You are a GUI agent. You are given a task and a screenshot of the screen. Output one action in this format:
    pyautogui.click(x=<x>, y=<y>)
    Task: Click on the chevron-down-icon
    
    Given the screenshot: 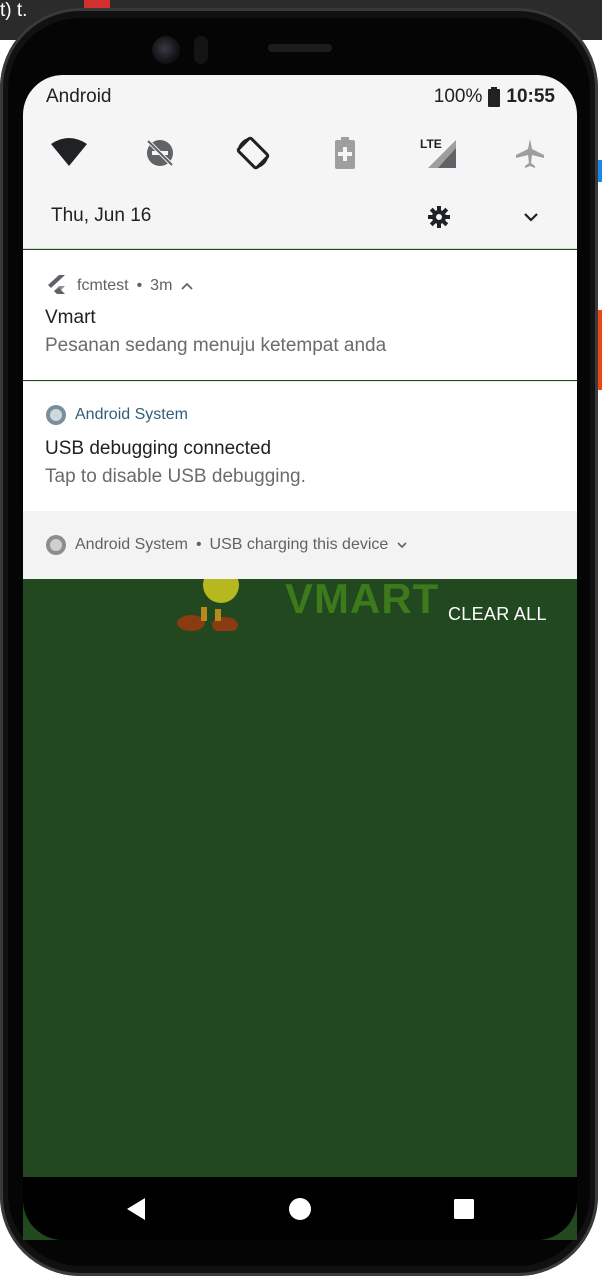 What is the action you would take?
    pyautogui.click(x=402, y=545)
    